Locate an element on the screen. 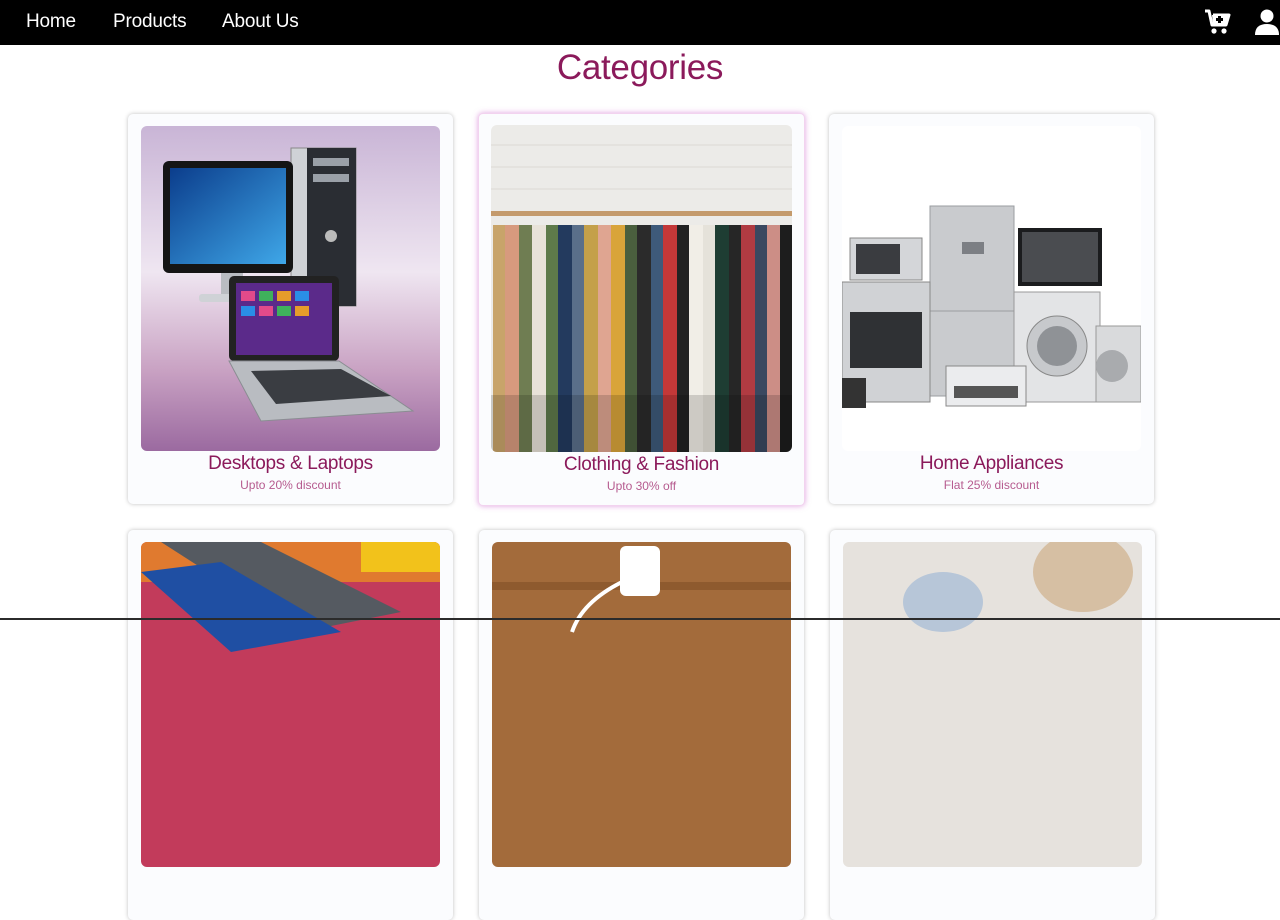  category-card-clothing-fashion: Clothing & Fashion Upto 30% off is located at coordinates (641, 309).